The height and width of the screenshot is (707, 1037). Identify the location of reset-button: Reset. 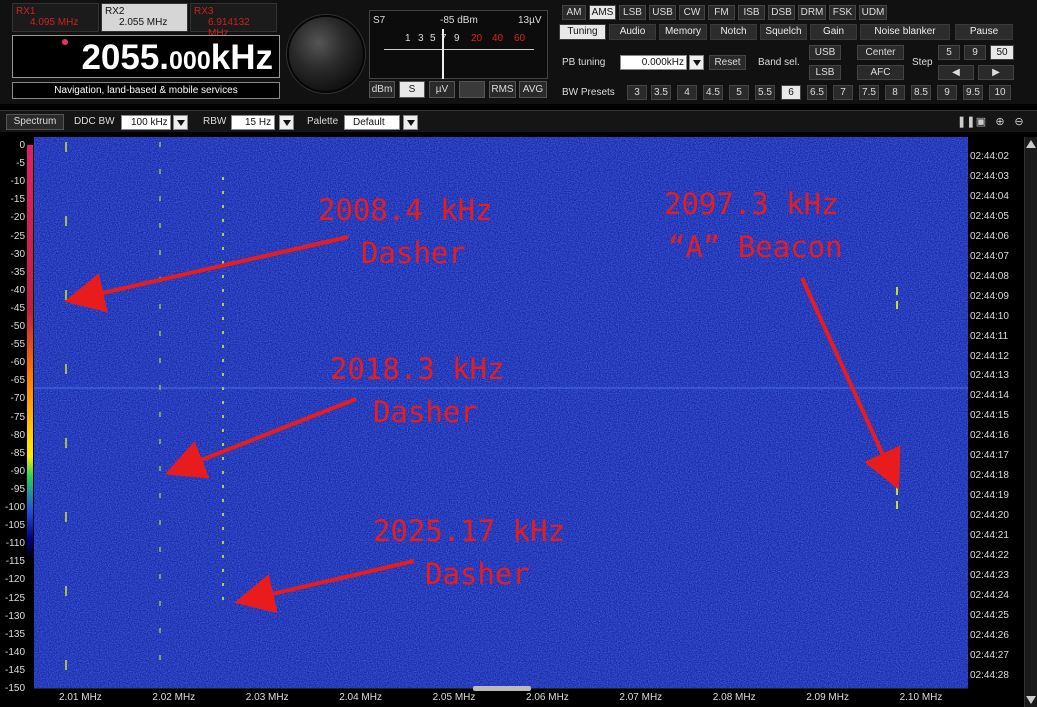
(727, 62).